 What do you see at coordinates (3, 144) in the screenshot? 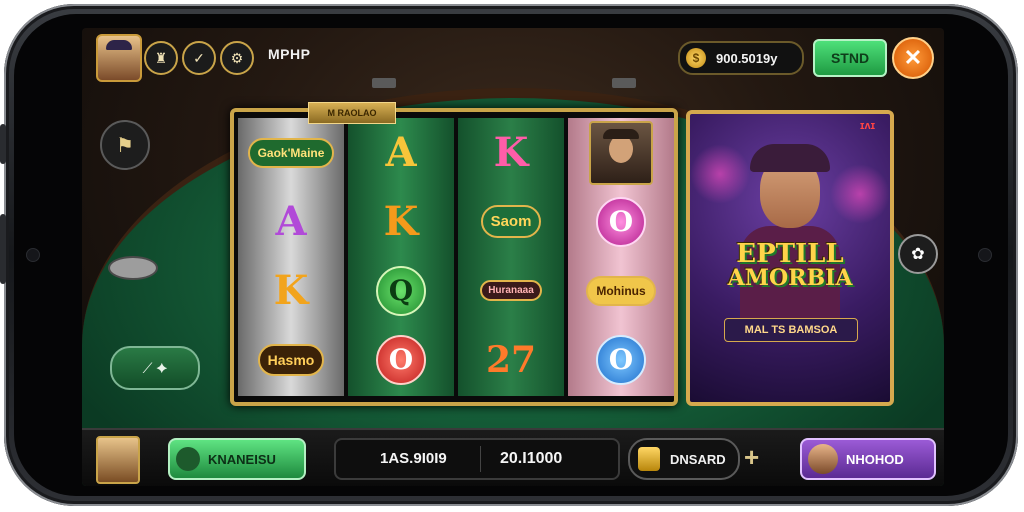
I see `volume-button` at bounding box center [3, 144].